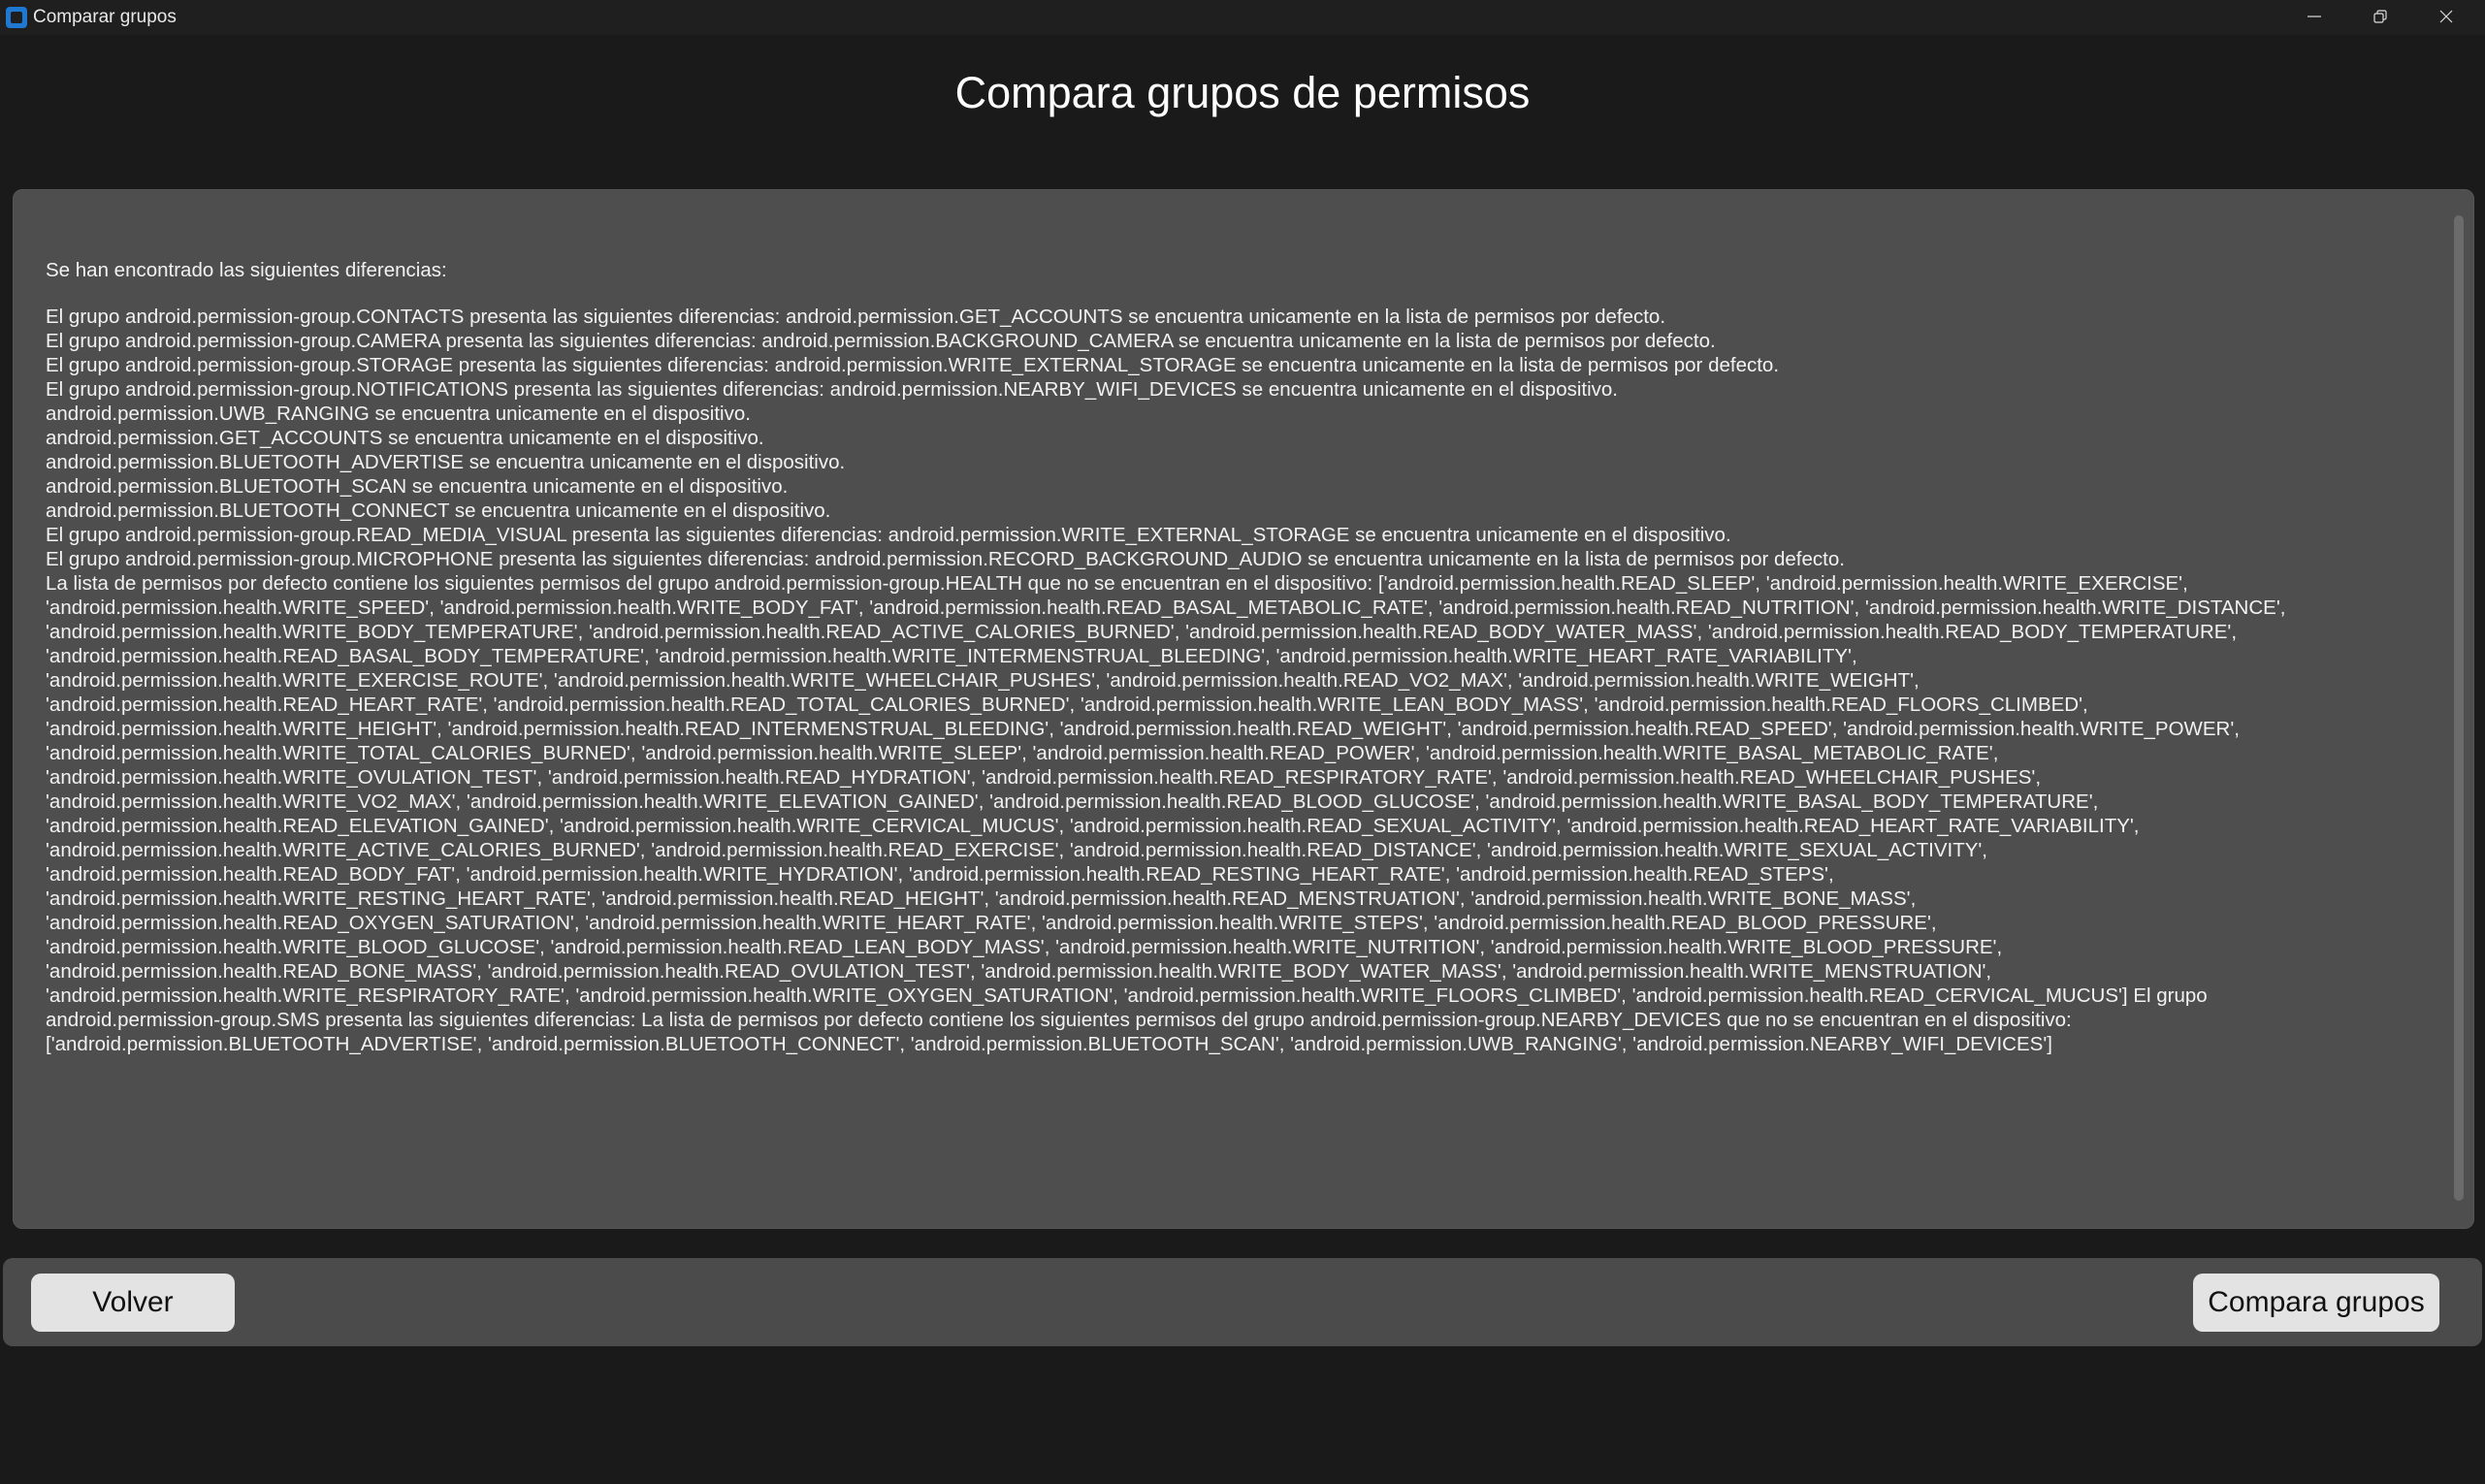  I want to click on results-scrollbar, so click(2459, 708).